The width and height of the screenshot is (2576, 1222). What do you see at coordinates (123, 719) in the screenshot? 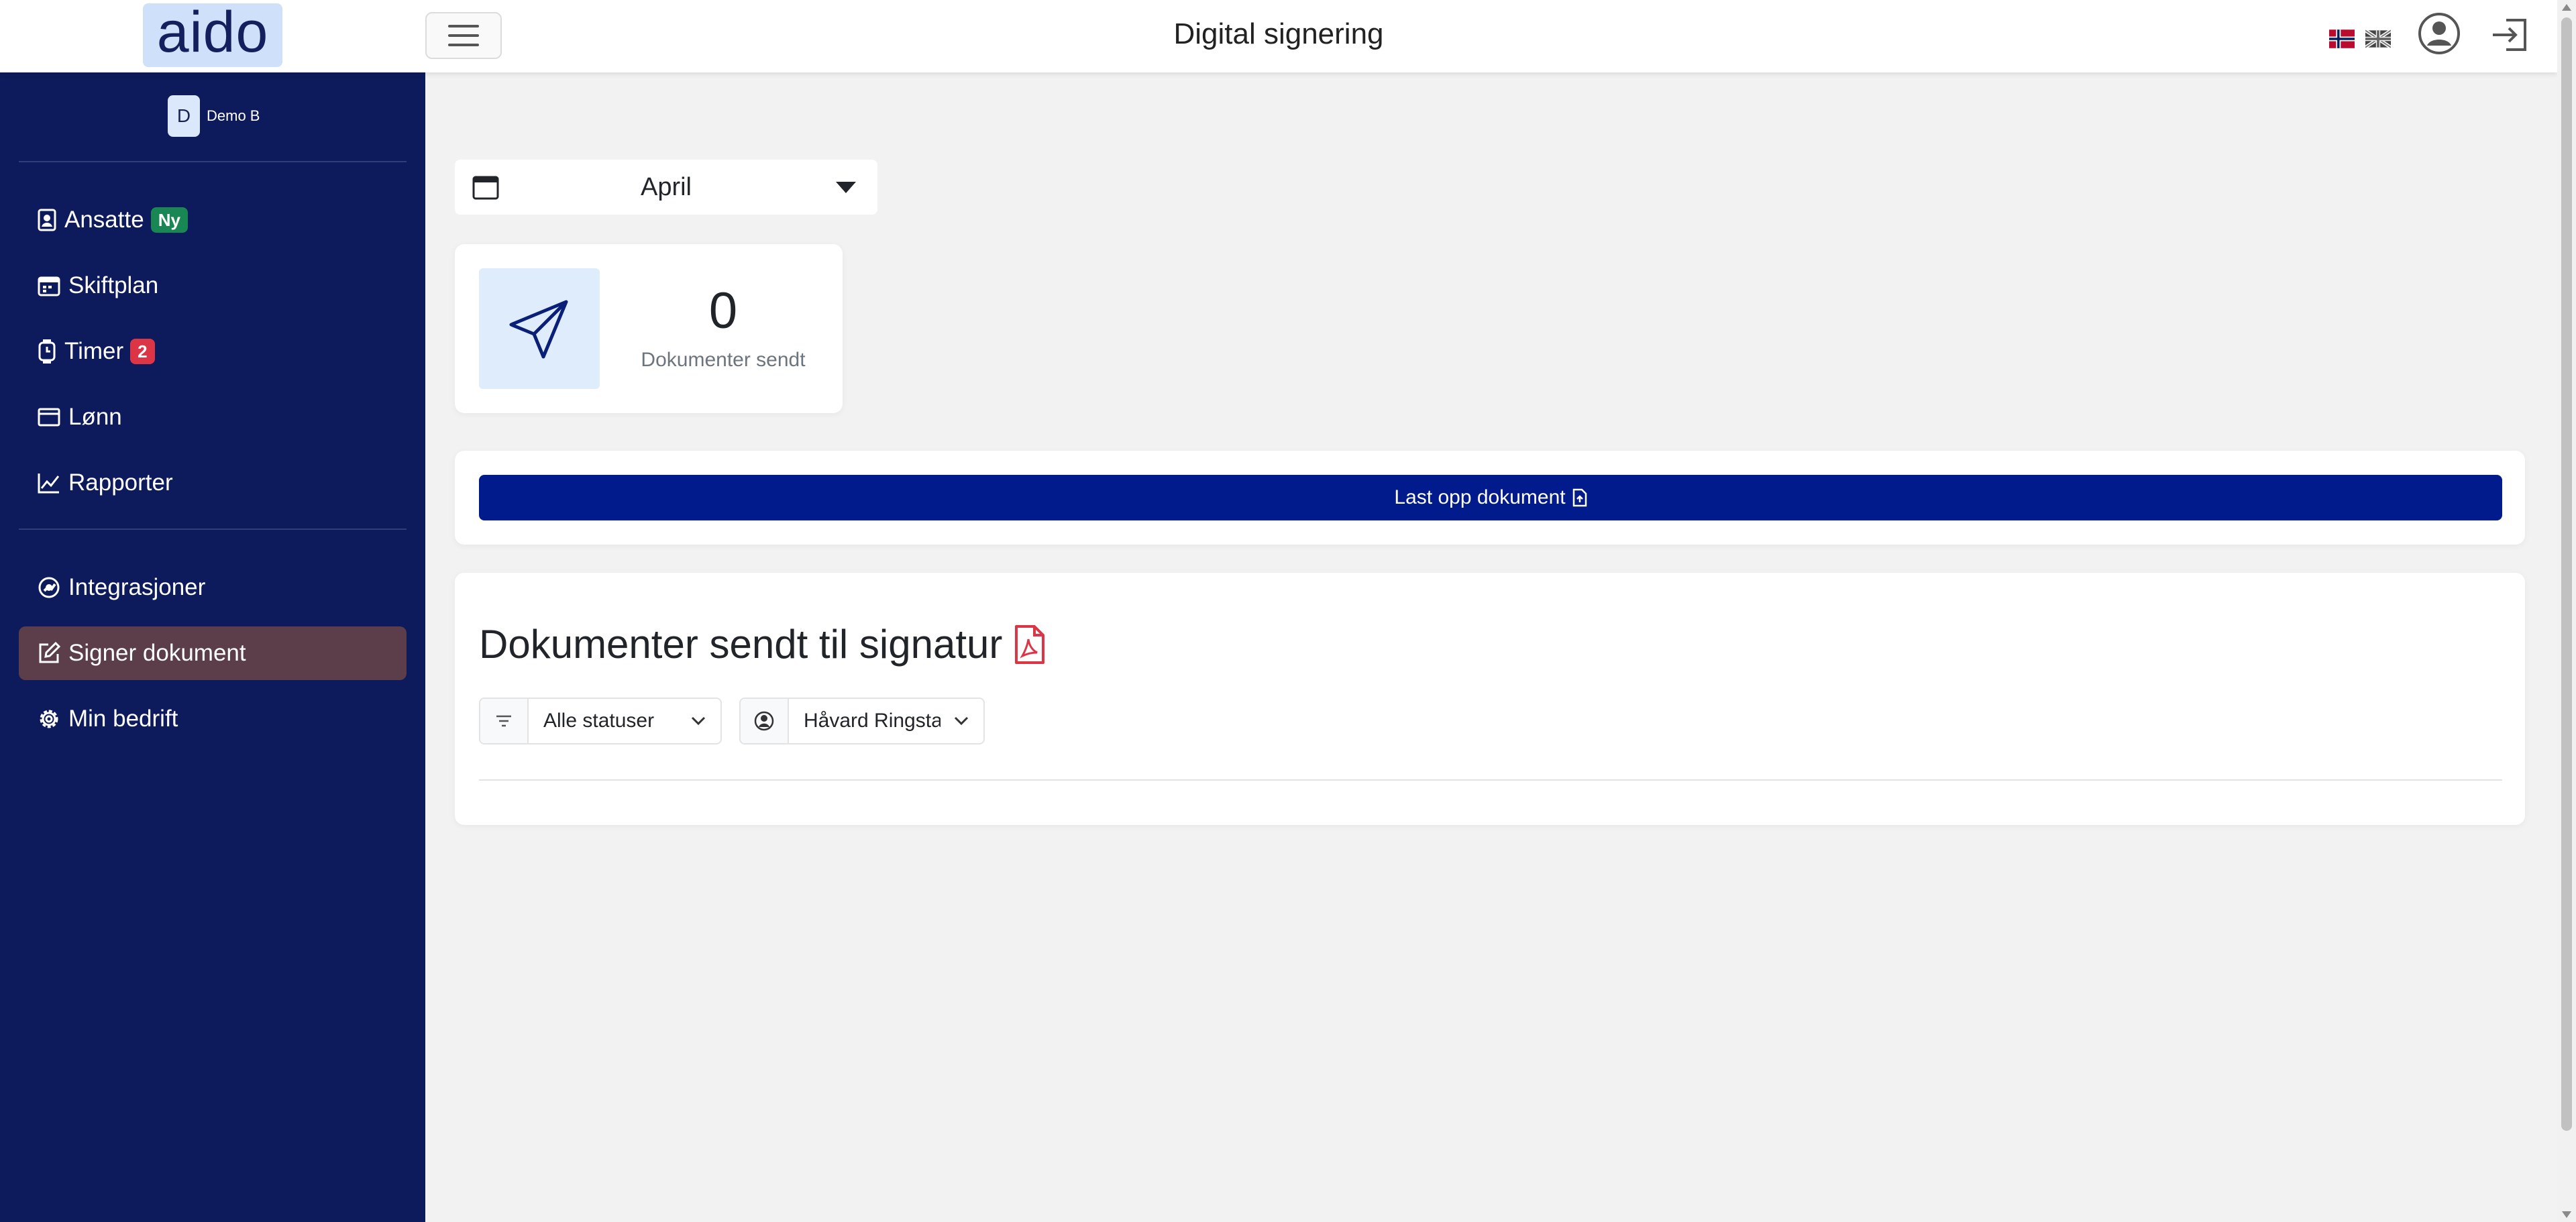
I see `sidebar-item-label: Min bedrift` at bounding box center [123, 719].